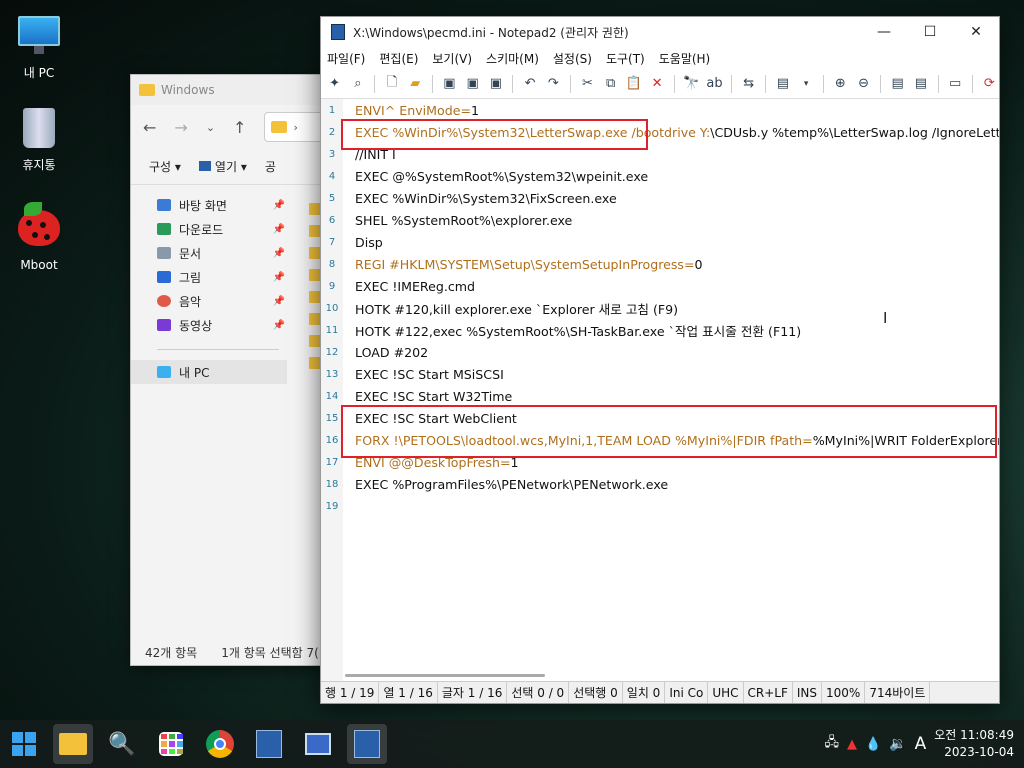  What do you see at coordinates (495, 84) in the screenshot?
I see `save-copy-icon: ▣` at bounding box center [495, 84].